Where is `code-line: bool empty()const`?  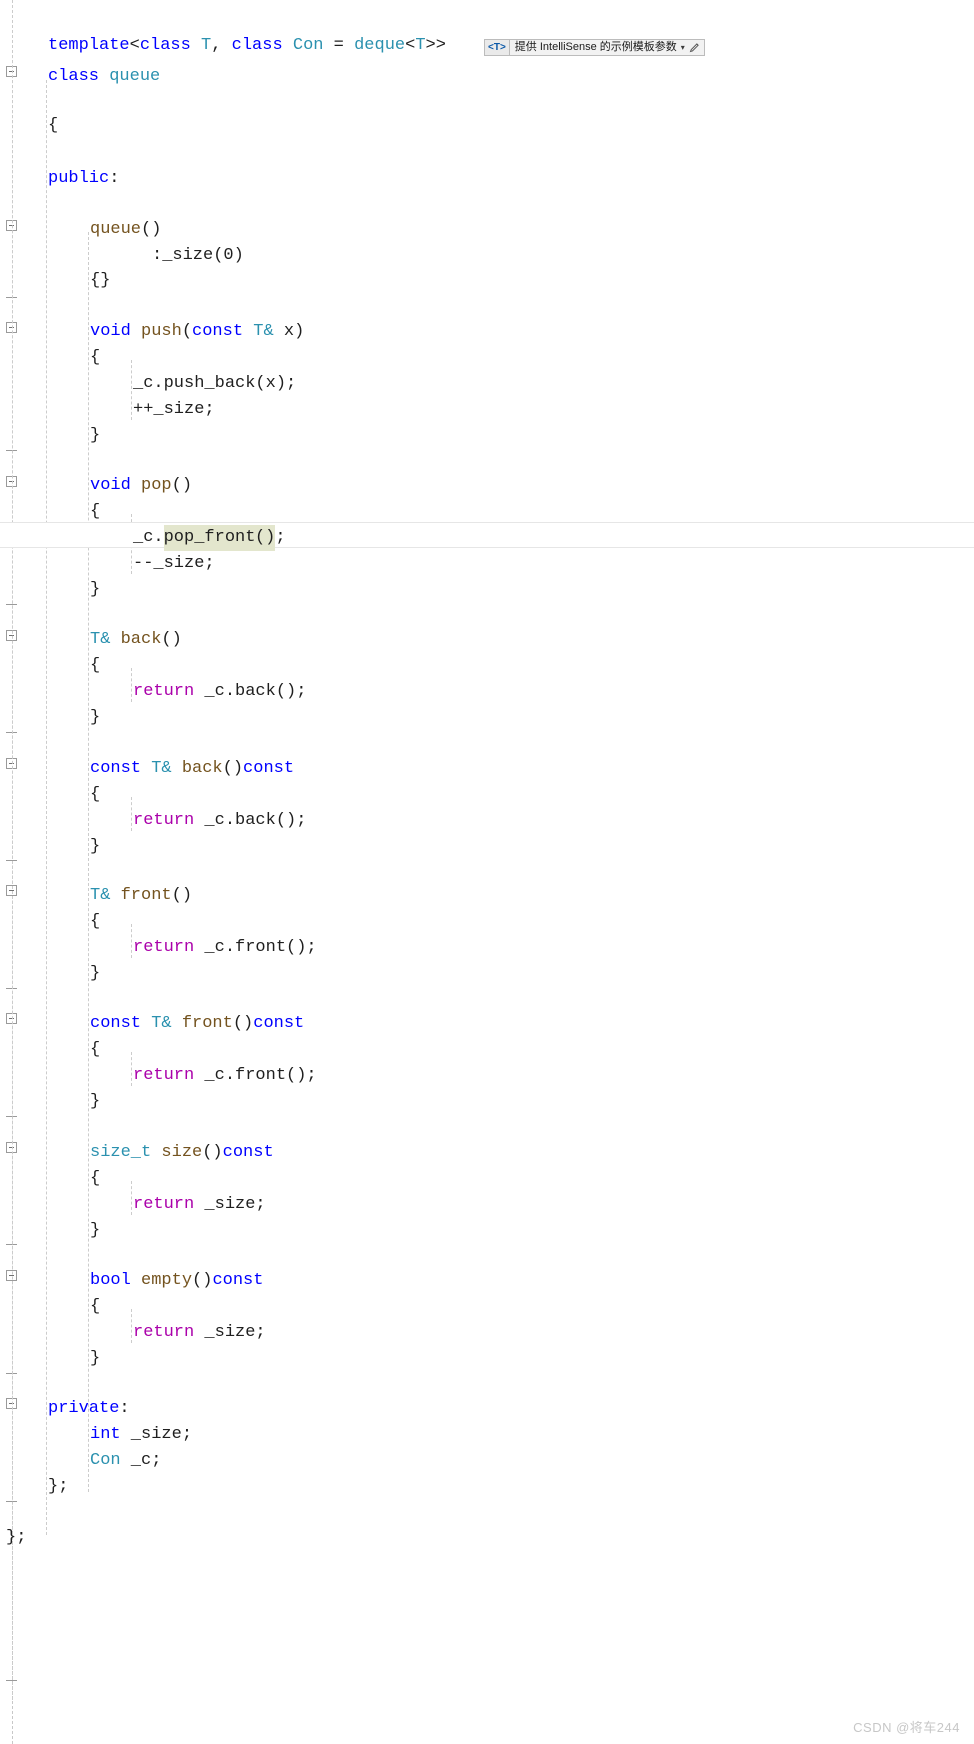
code-line: bool empty()const is located at coordinates (487, 1281).